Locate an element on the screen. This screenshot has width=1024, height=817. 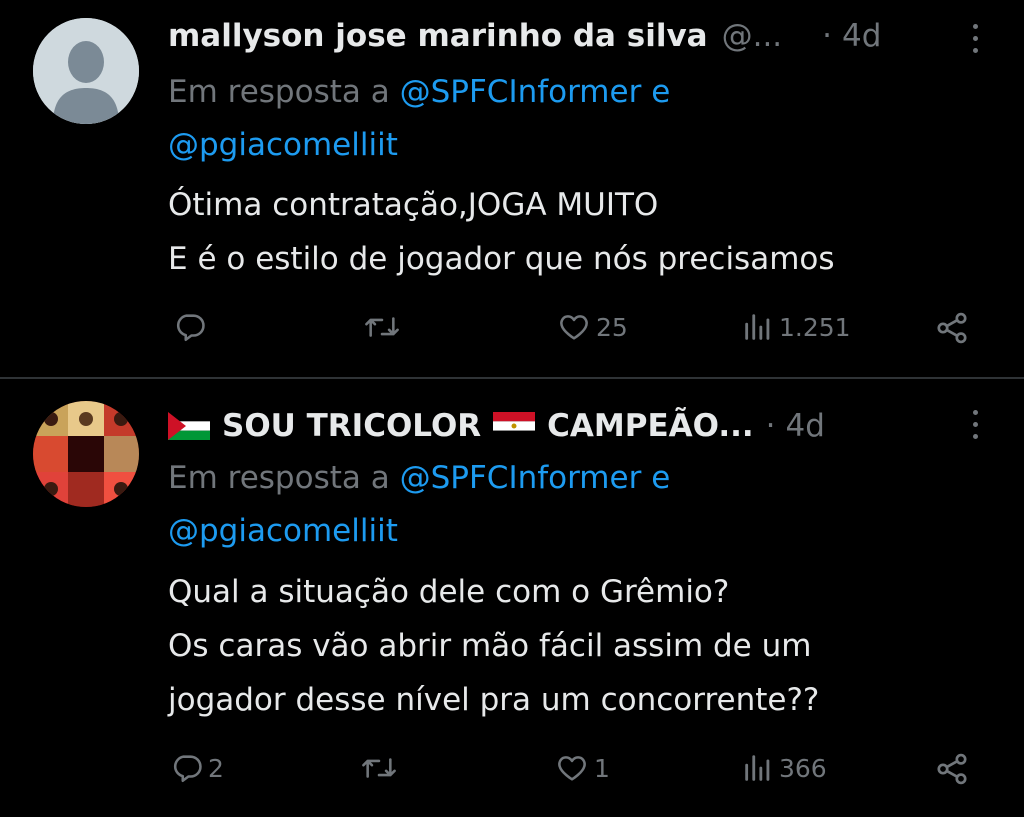
view-count: 1.251 is located at coordinates (815, 327).